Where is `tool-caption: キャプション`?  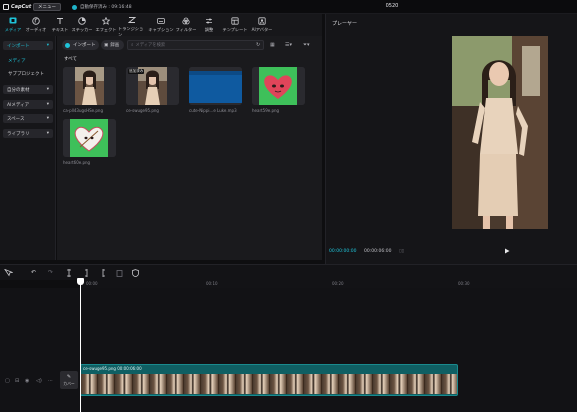 tool-caption: キャプション is located at coordinates (161, 25).